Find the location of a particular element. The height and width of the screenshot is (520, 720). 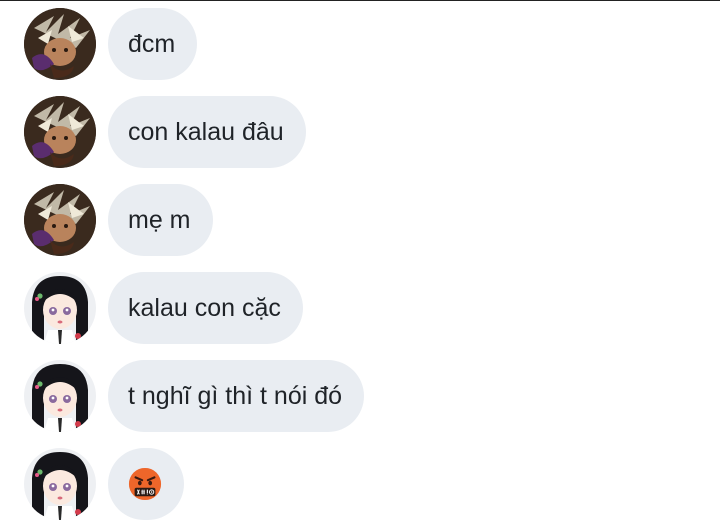

message-bubble: con kalau đâu is located at coordinates (207, 132).